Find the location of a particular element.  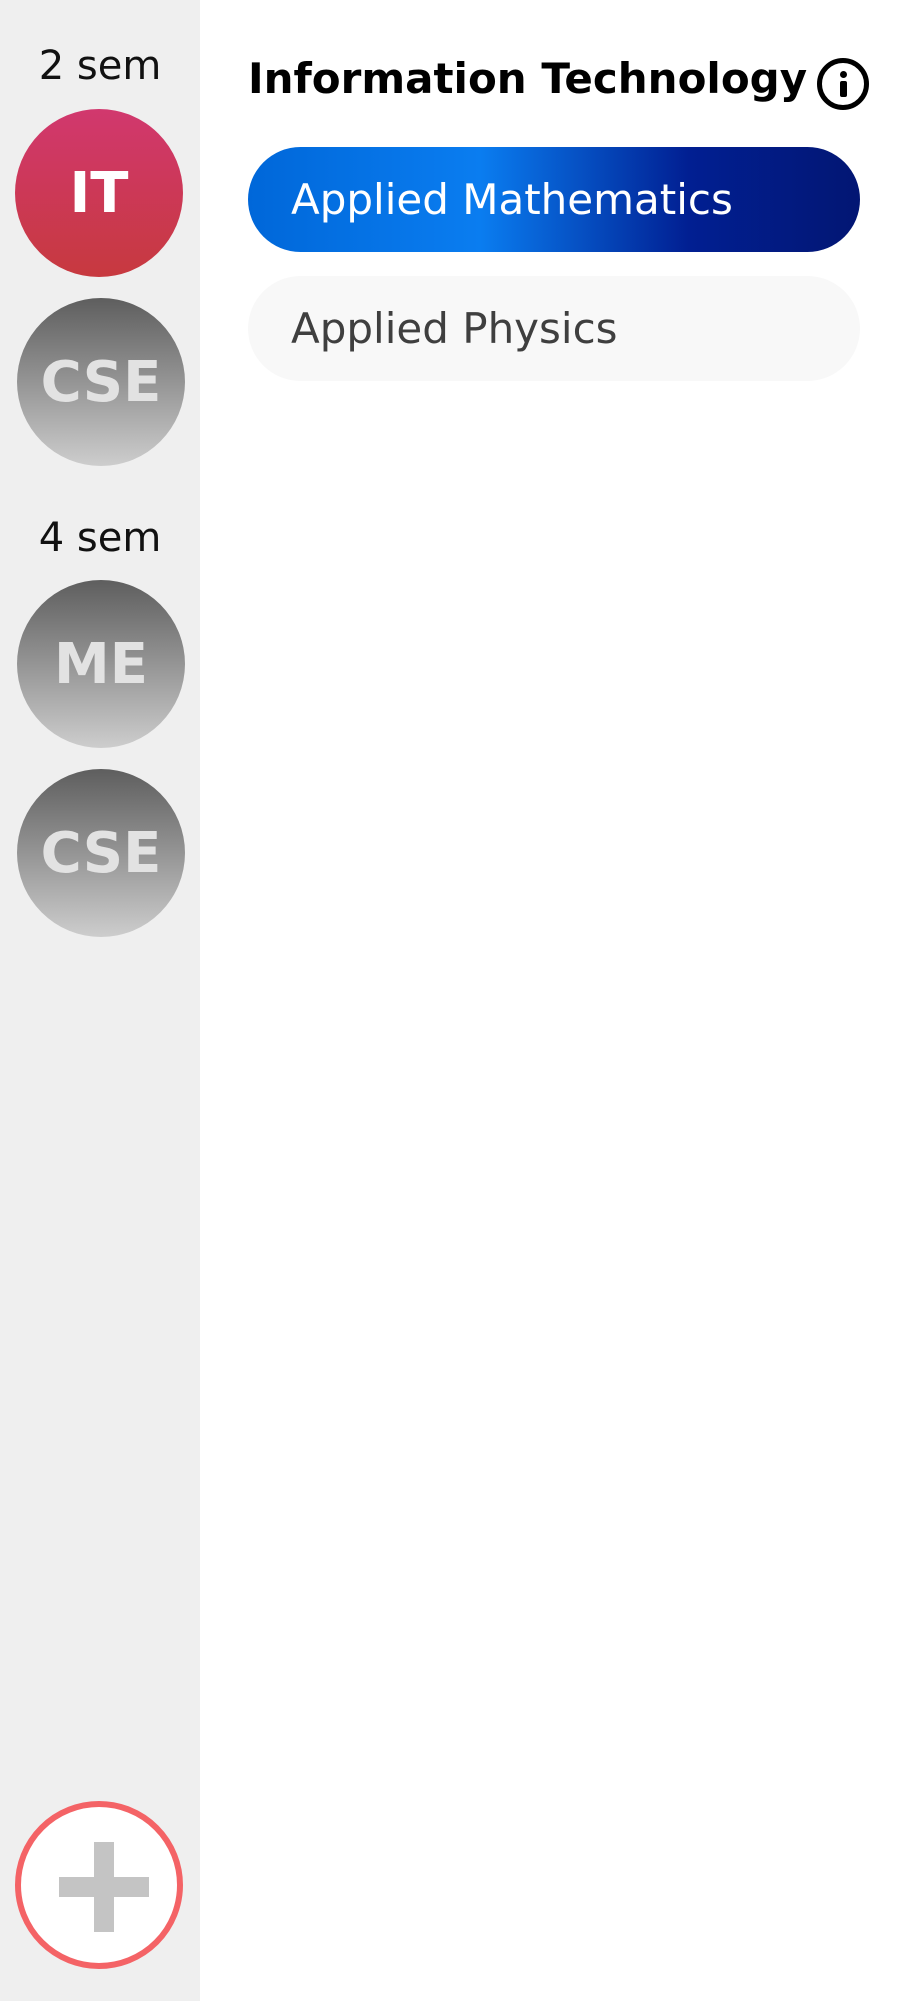

info-icon-dot is located at coordinates (843, 74).